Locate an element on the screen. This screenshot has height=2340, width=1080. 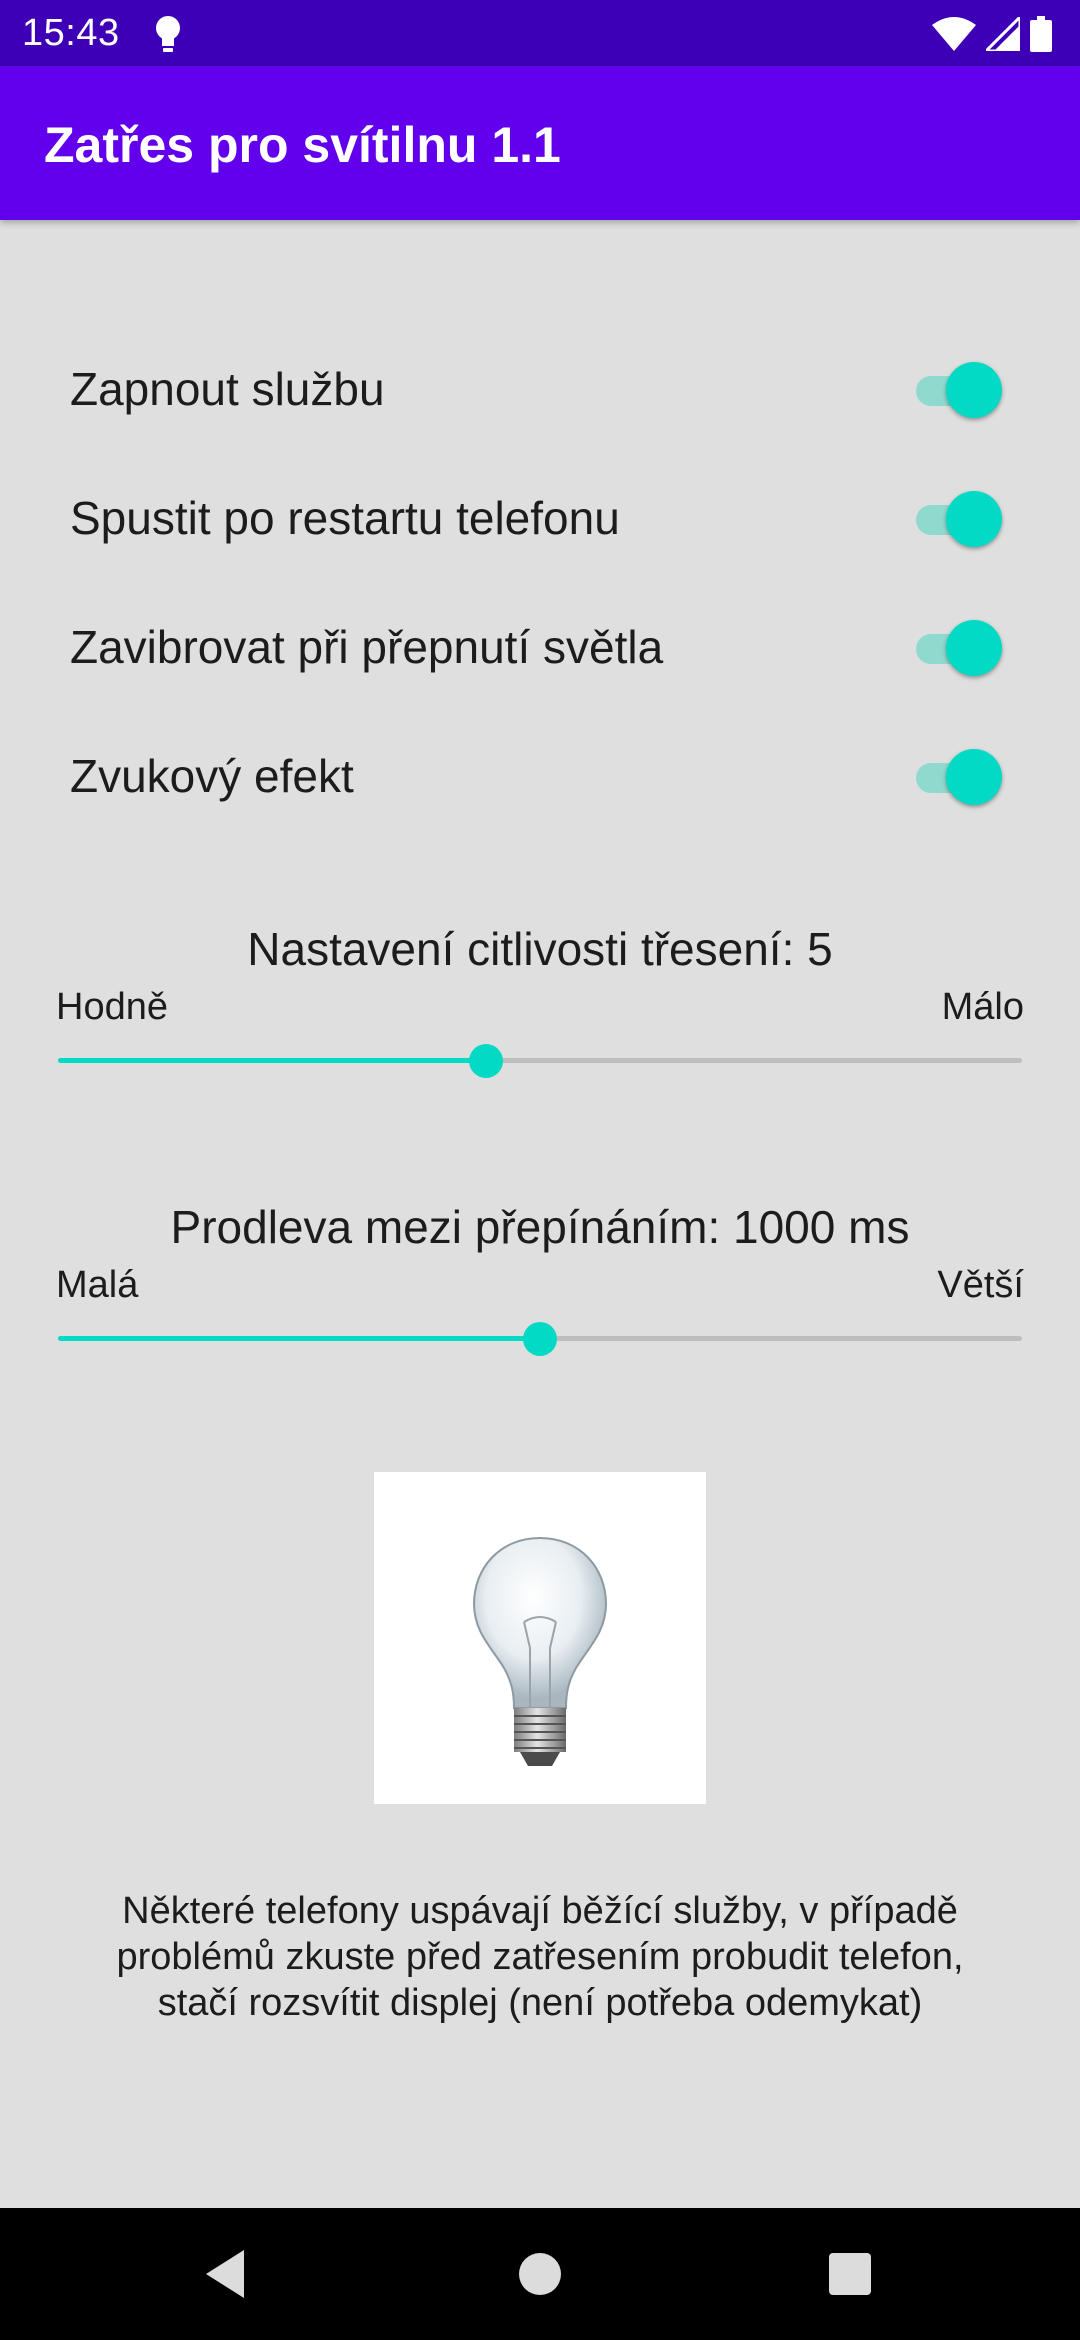
sound-switch is located at coordinates (958, 777).